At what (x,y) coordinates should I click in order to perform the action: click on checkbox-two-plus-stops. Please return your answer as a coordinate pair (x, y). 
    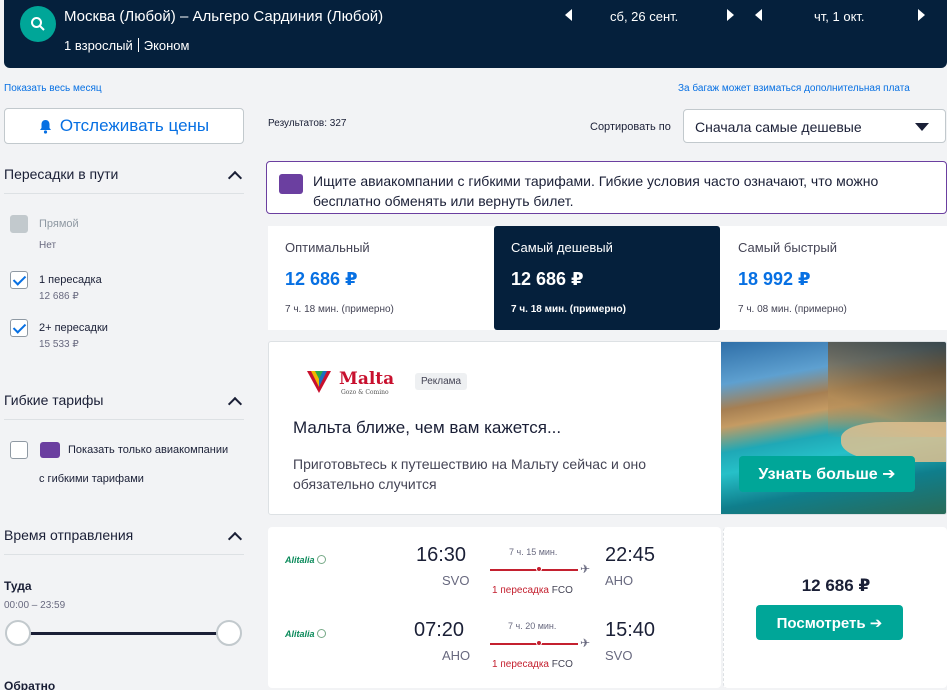
    Looking at the image, I should click on (19, 328).